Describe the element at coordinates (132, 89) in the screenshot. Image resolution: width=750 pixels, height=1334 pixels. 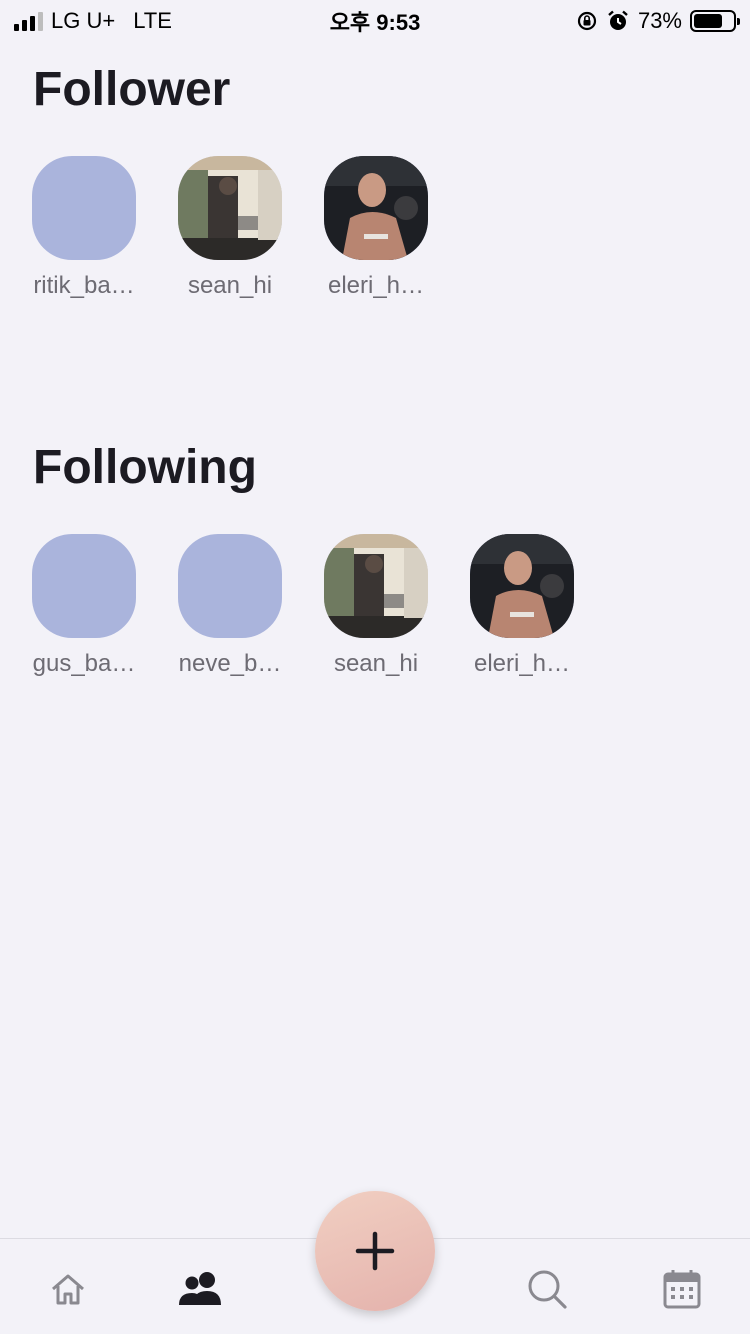
I see `follower-title: Follower` at that location.